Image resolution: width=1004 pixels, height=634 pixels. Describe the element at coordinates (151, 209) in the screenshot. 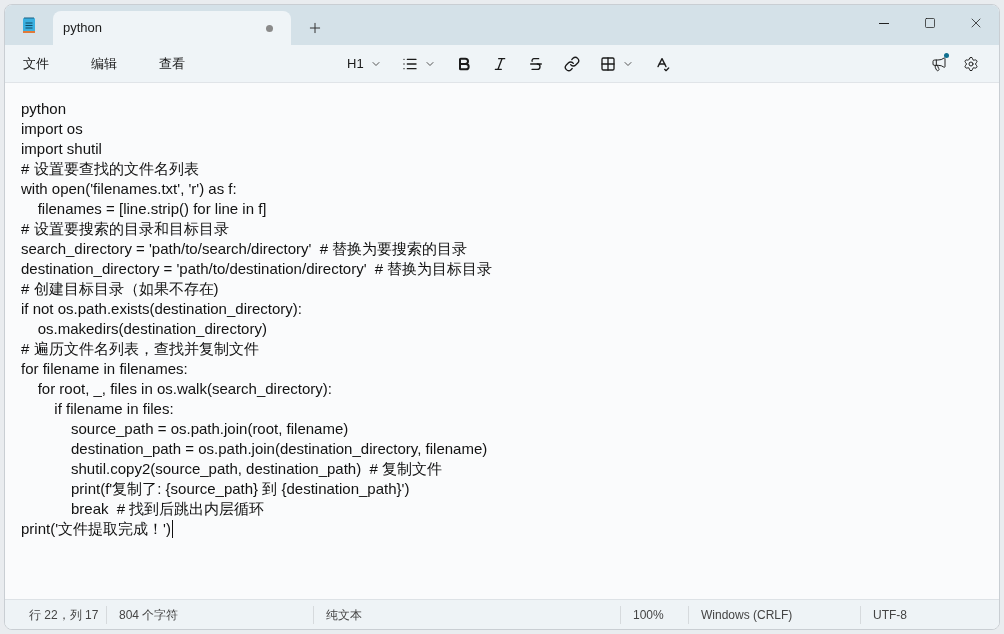

I see `code-line: filenames = [line.strip() for line in f]` at that location.